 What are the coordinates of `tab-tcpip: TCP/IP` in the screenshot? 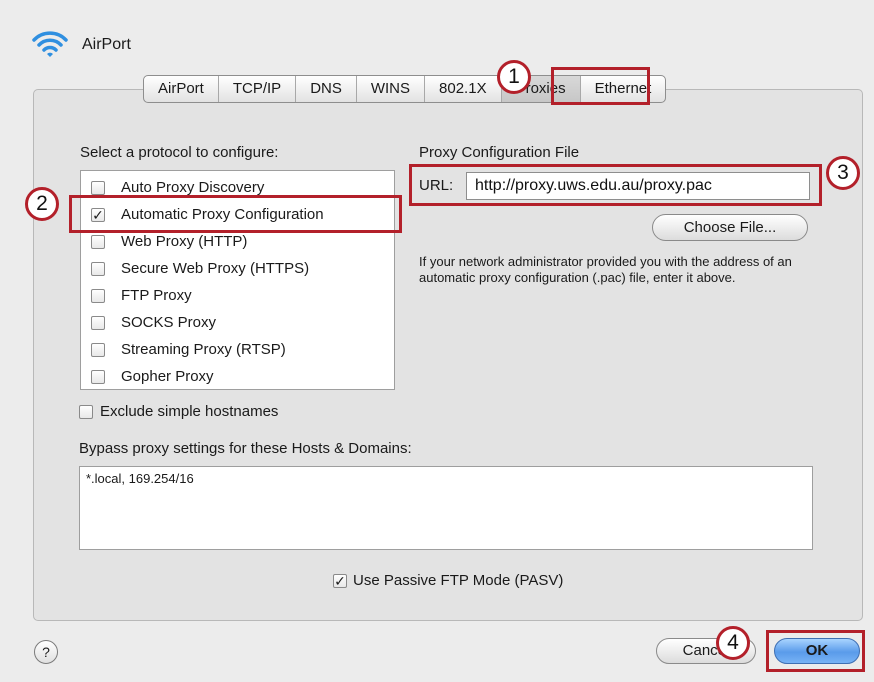 It's located at (258, 89).